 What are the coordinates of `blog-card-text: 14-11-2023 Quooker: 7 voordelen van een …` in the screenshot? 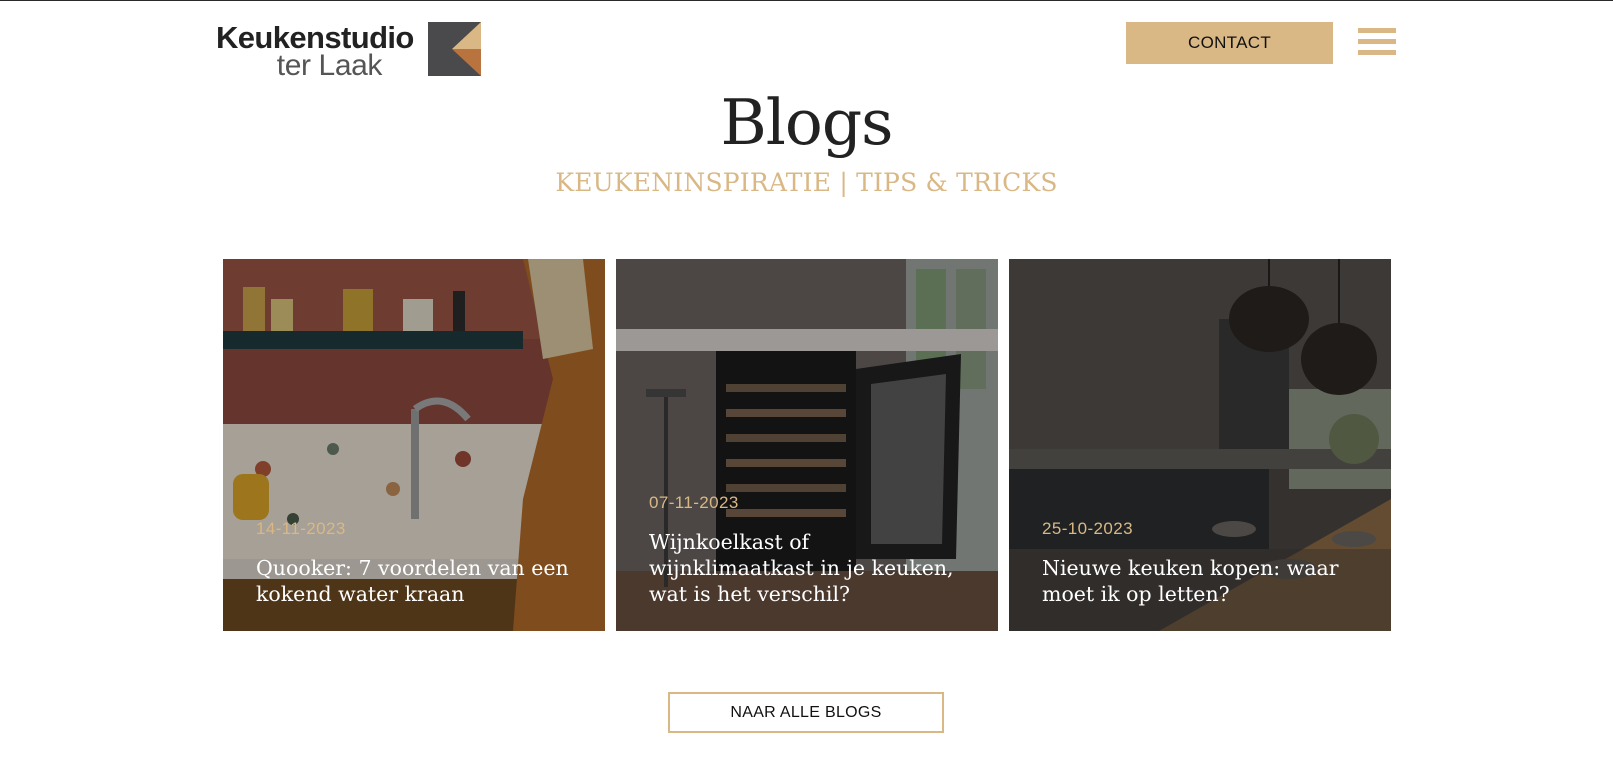 It's located at (418, 563).